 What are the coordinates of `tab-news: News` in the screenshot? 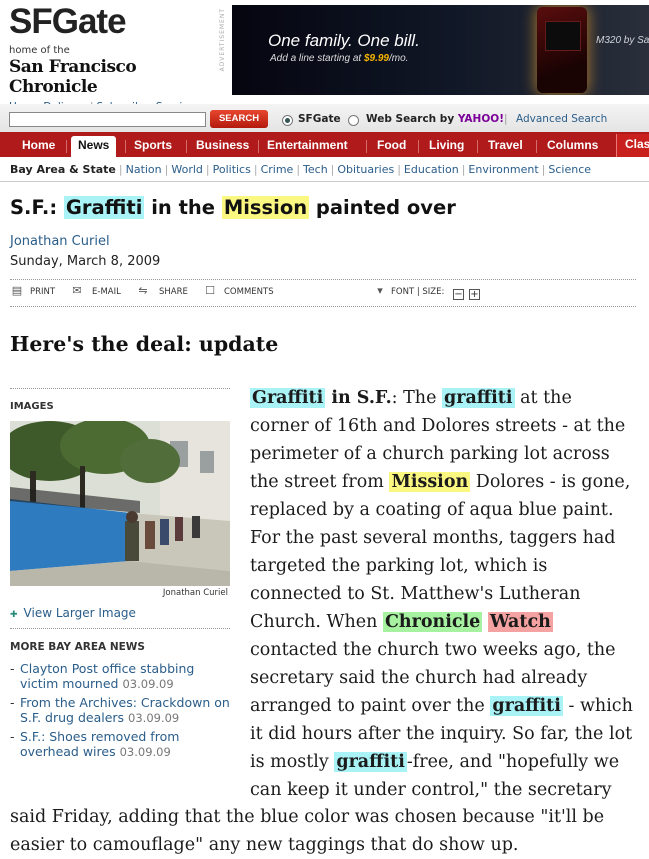 It's located at (94, 146).